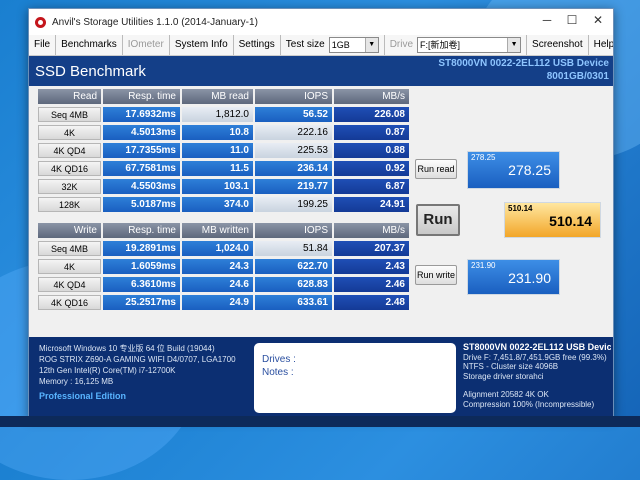 This screenshot has height=480, width=640. What do you see at coordinates (293, 284) in the screenshot?
I see `iops-value: 628.83` at bounding box center [293, 284].